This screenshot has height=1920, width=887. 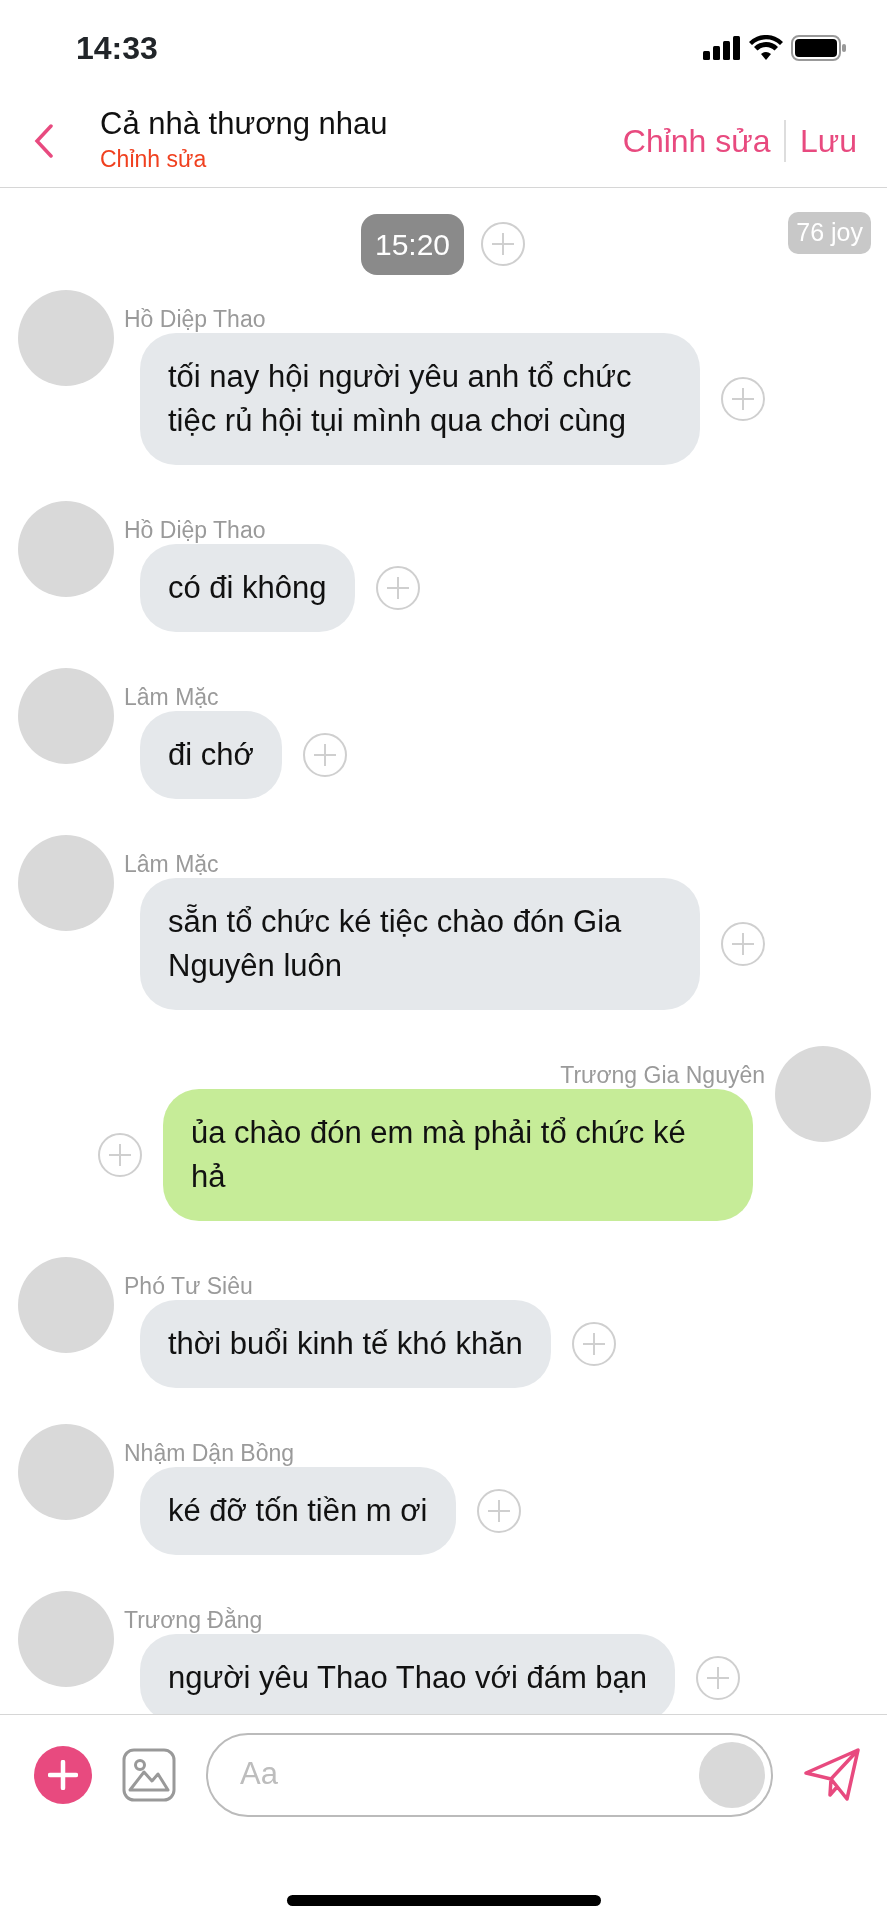 I want to click on home-indicator, so click(x=443, y=1900).